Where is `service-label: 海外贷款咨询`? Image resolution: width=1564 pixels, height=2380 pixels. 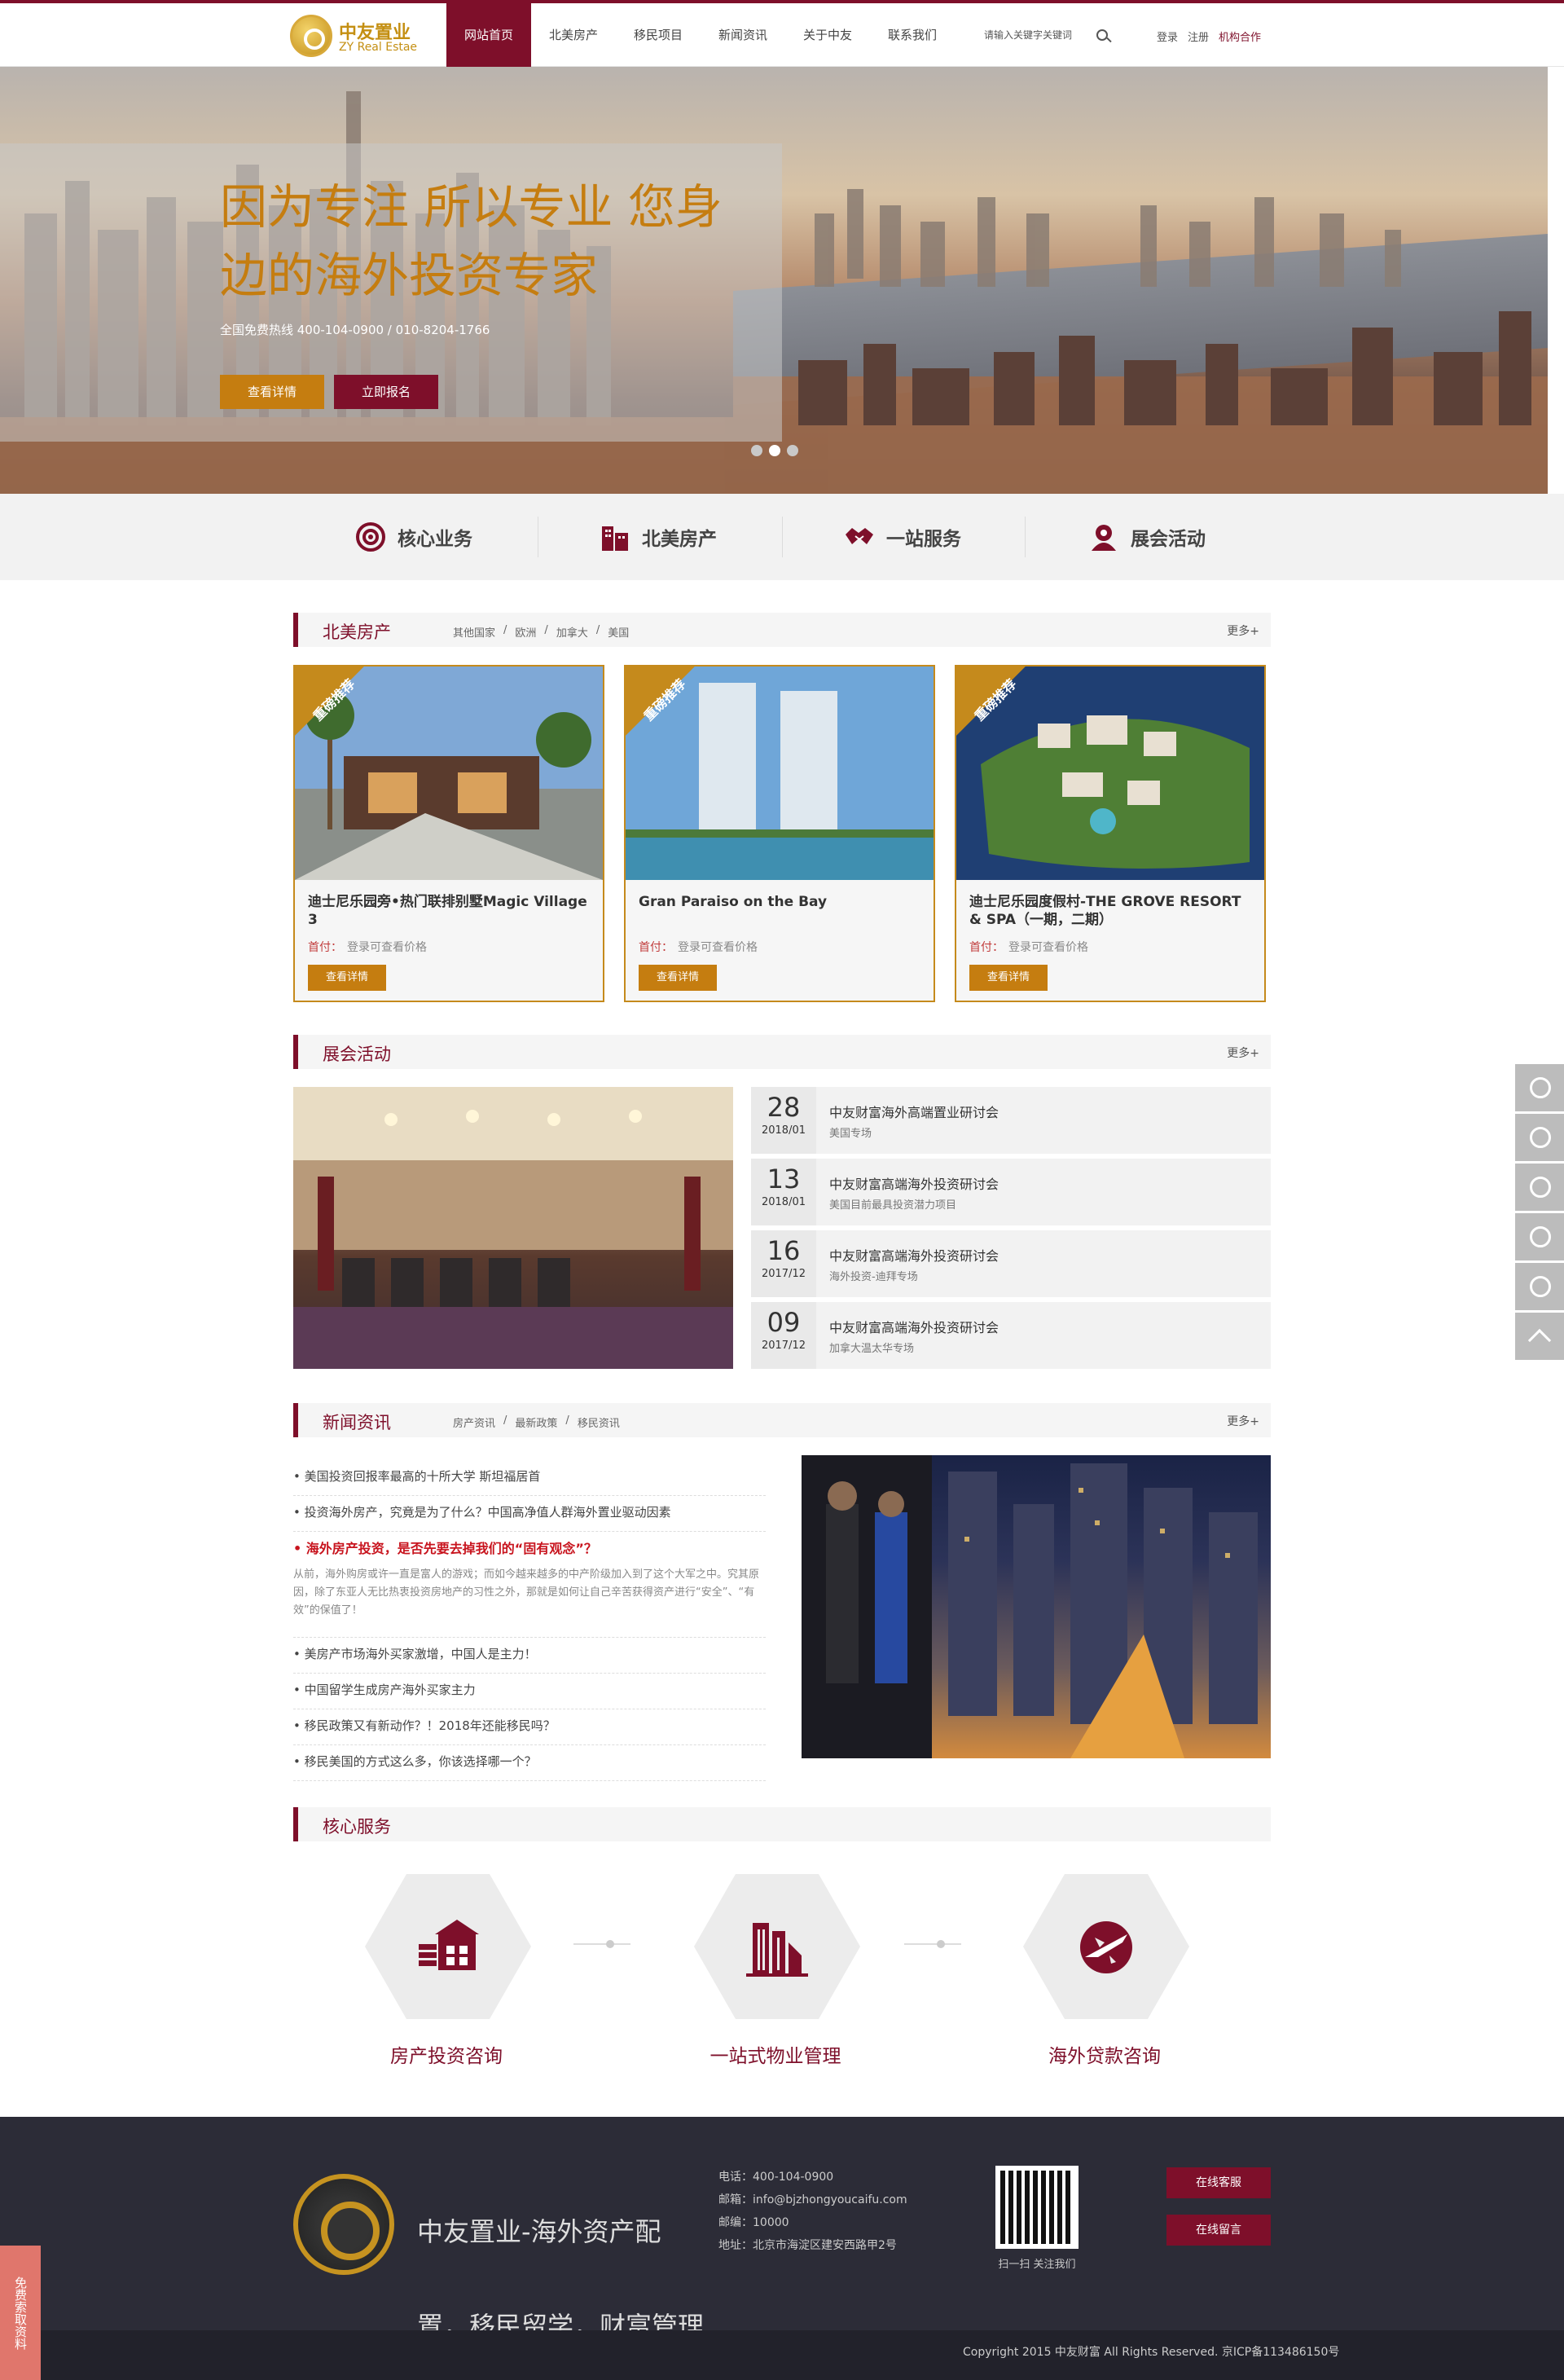
service-label: 海外贷款咨询 is located at coordinates (1104, 2054).